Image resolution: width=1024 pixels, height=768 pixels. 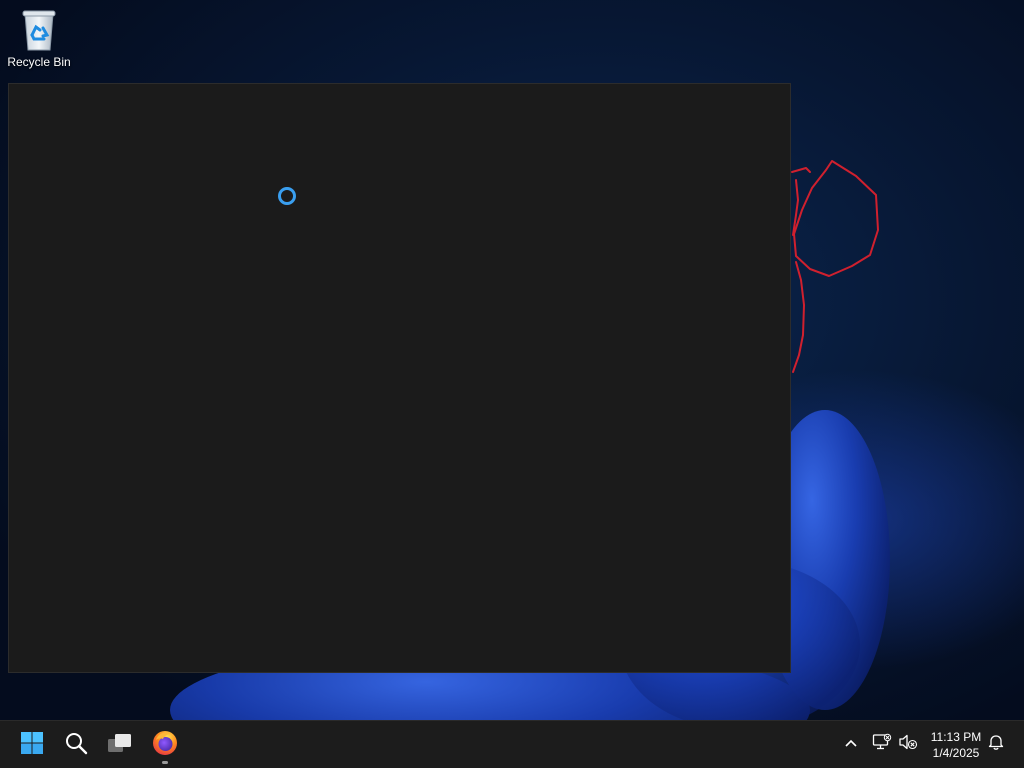 I want to click on bell-icon, so click(x=996, y=744).